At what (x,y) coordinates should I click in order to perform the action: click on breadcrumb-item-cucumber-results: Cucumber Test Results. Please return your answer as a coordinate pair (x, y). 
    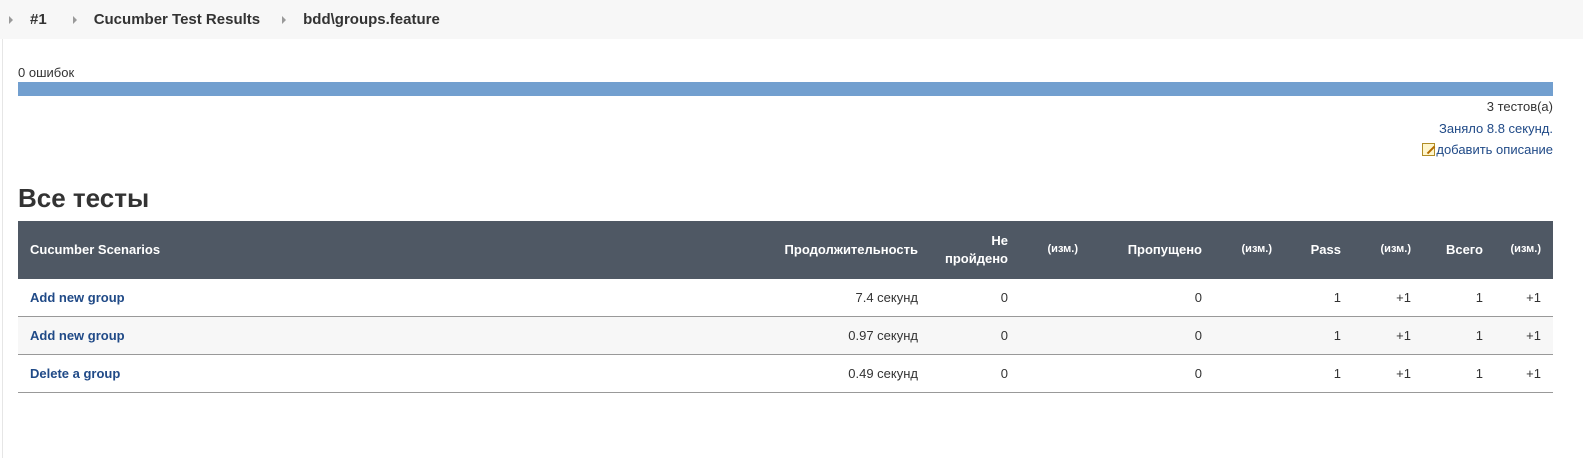
    Looking at the image, I should click on (153, 19).